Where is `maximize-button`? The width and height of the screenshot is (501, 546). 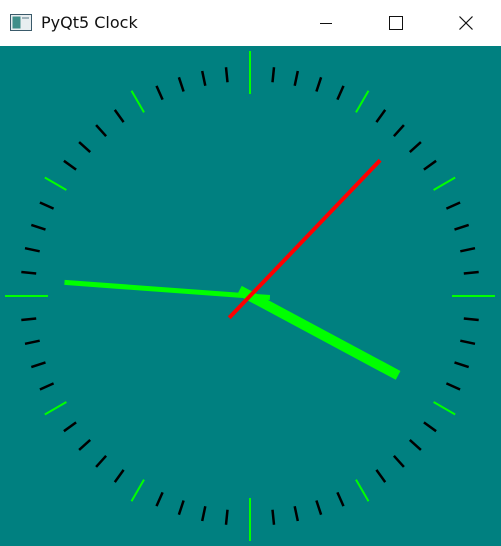 maximize-button is located at coordinates (396, 23).